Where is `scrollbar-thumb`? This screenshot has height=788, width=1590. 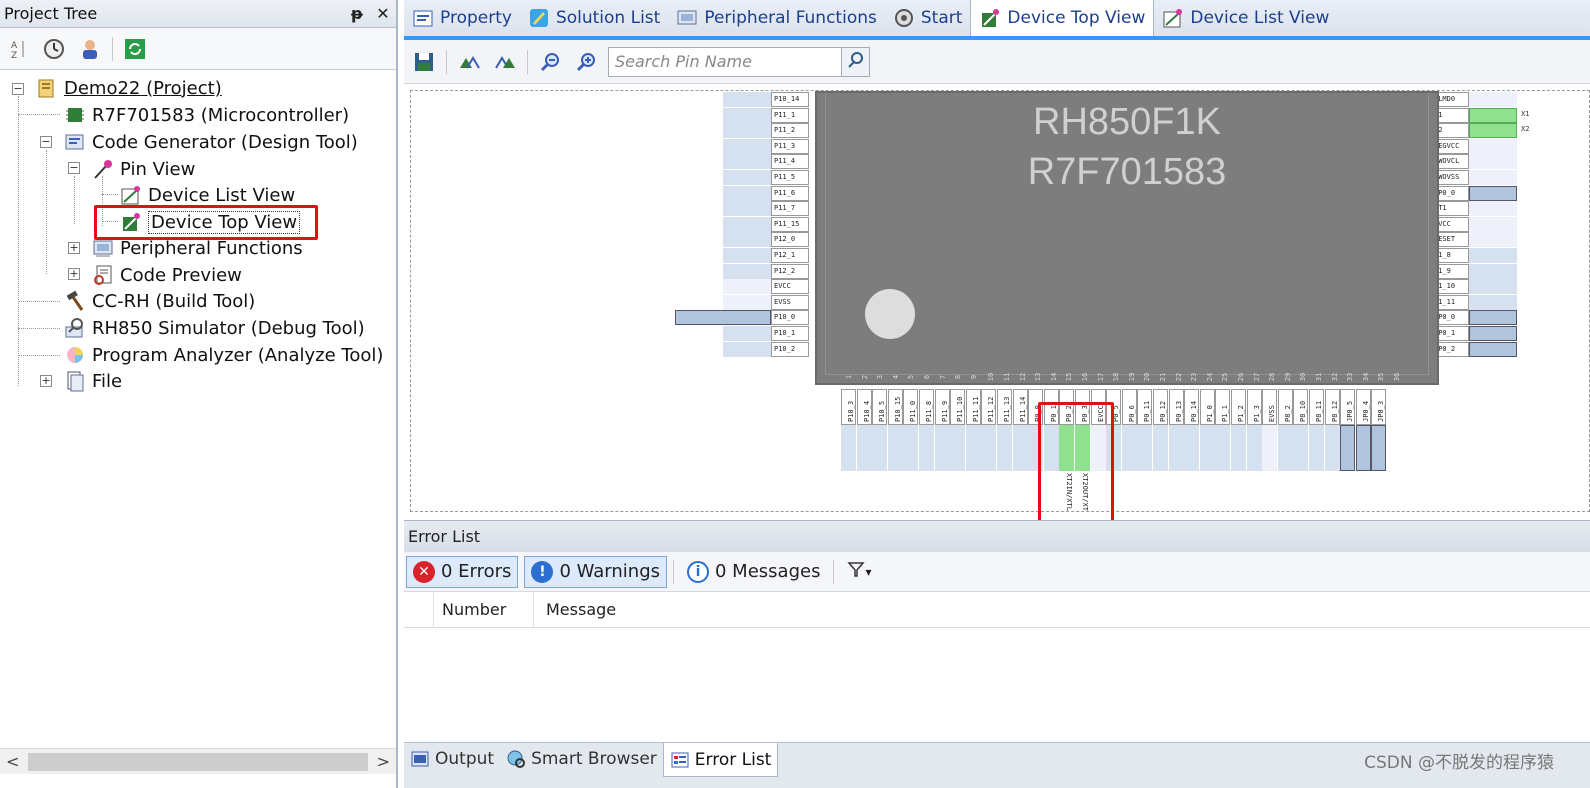
scrollbar-thumb is located at coordinates (198, 762).